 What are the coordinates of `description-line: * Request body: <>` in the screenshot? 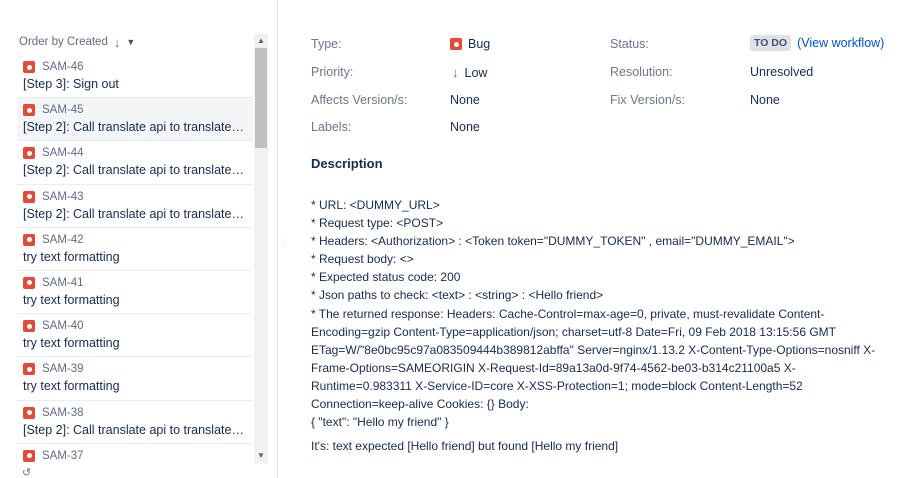 It's located at (362, 259).